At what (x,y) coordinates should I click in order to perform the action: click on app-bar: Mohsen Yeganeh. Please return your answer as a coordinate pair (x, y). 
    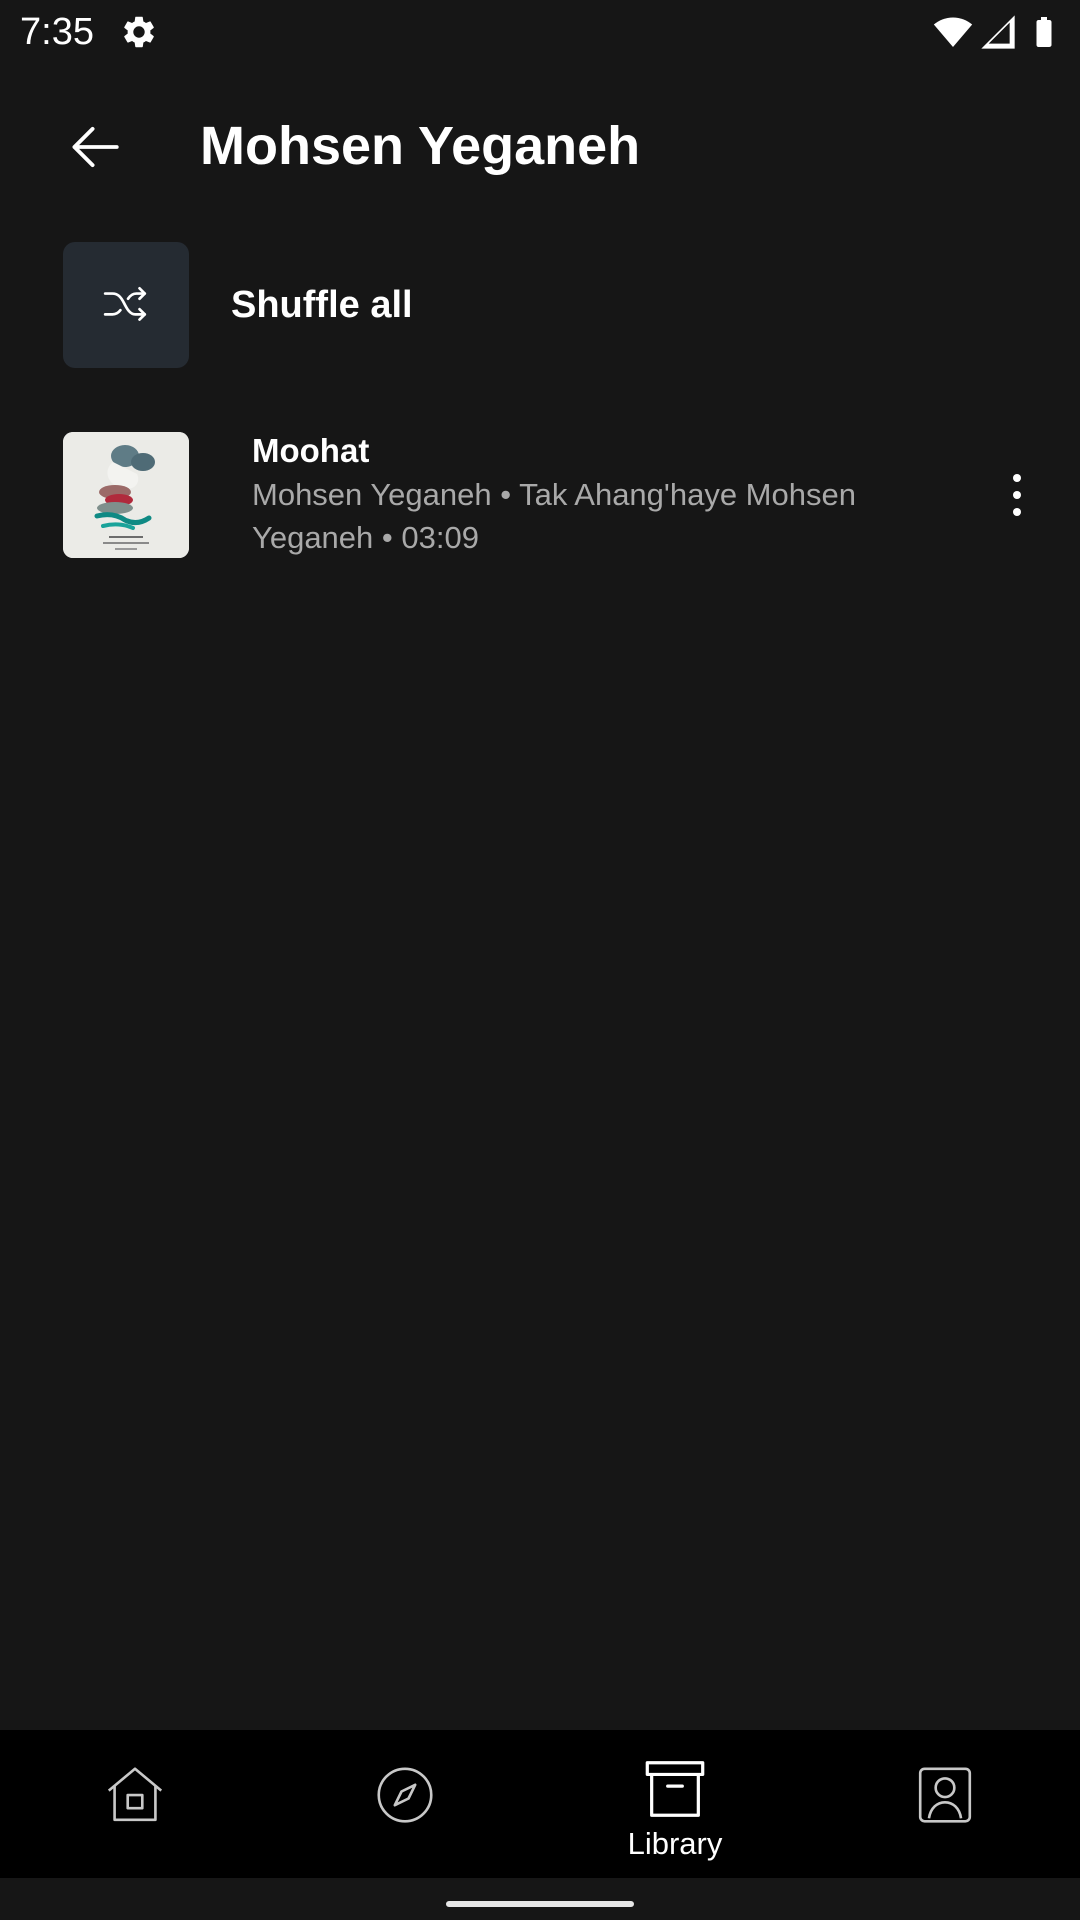
    Looking at the image, I should click on (540, 137).